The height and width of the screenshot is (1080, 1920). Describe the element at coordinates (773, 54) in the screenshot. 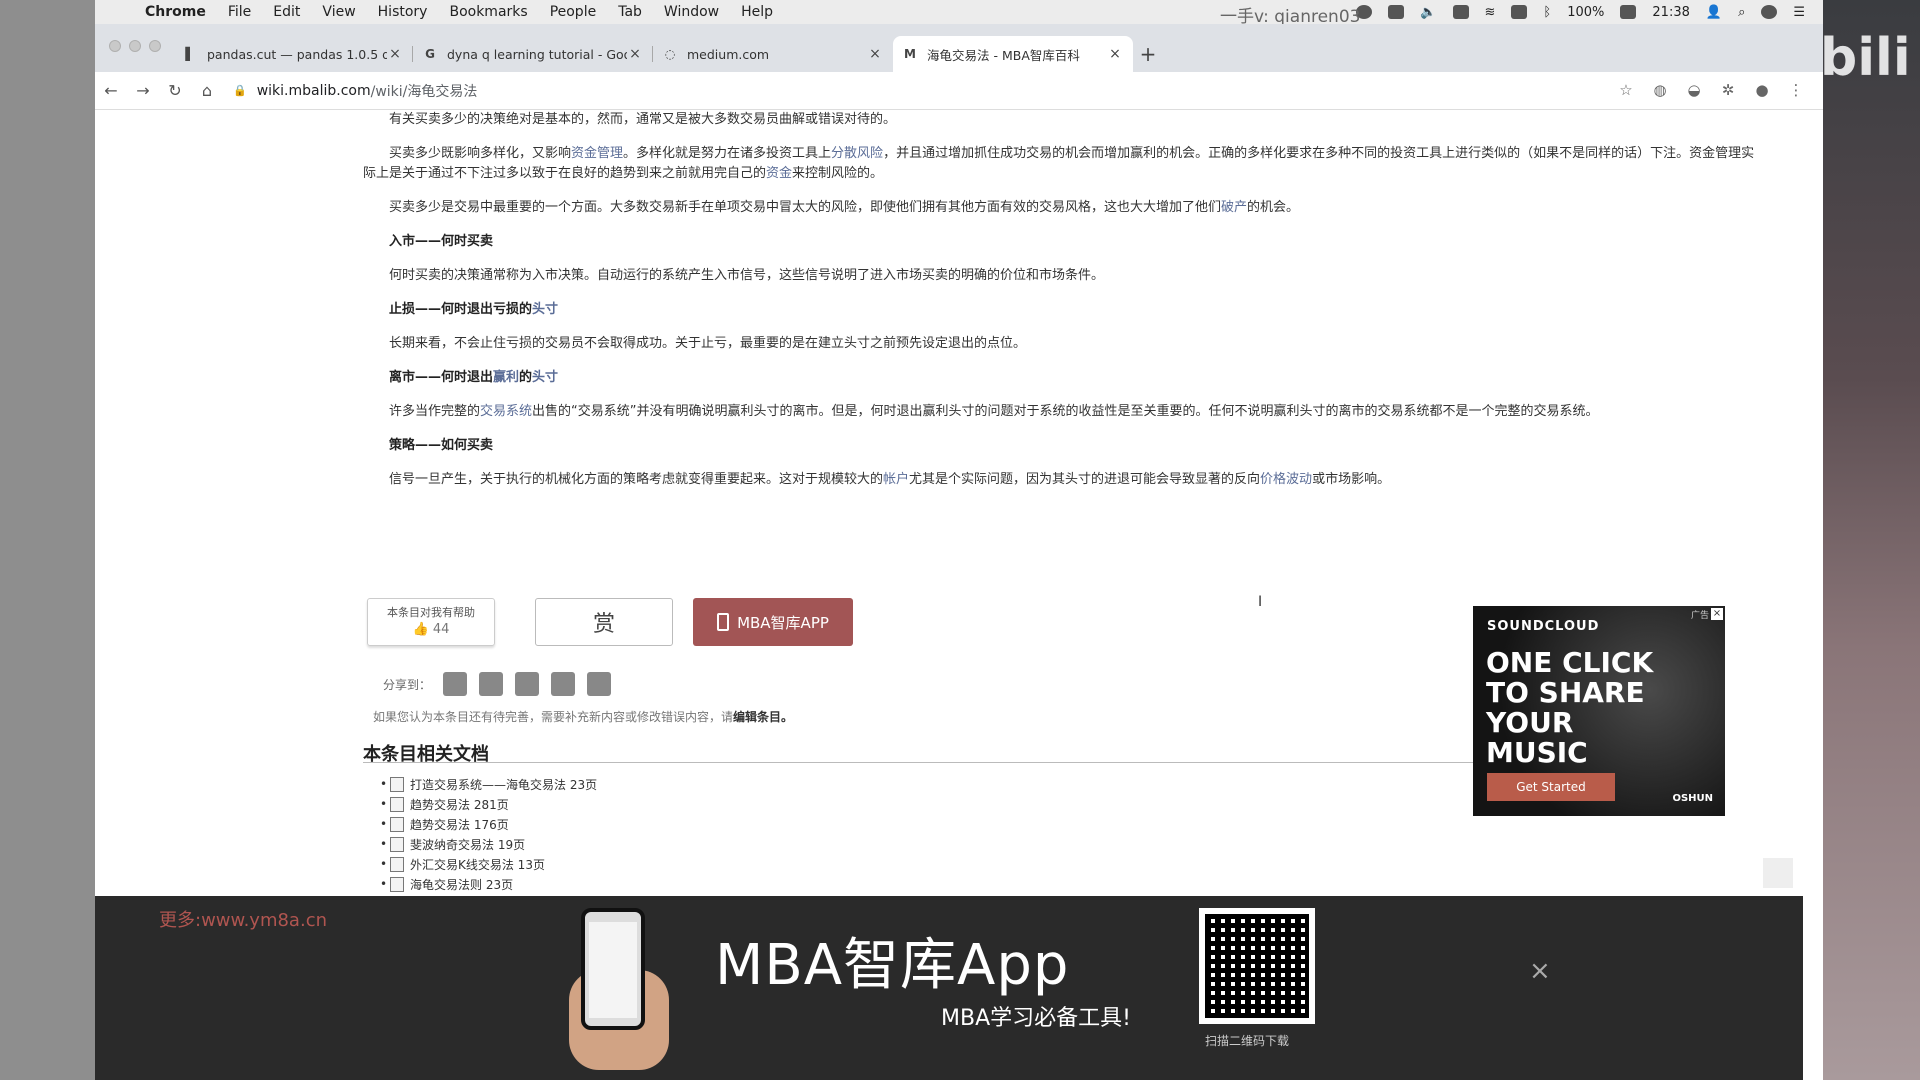

I see `tab-medium: ◌ medium.com ×` at that location.